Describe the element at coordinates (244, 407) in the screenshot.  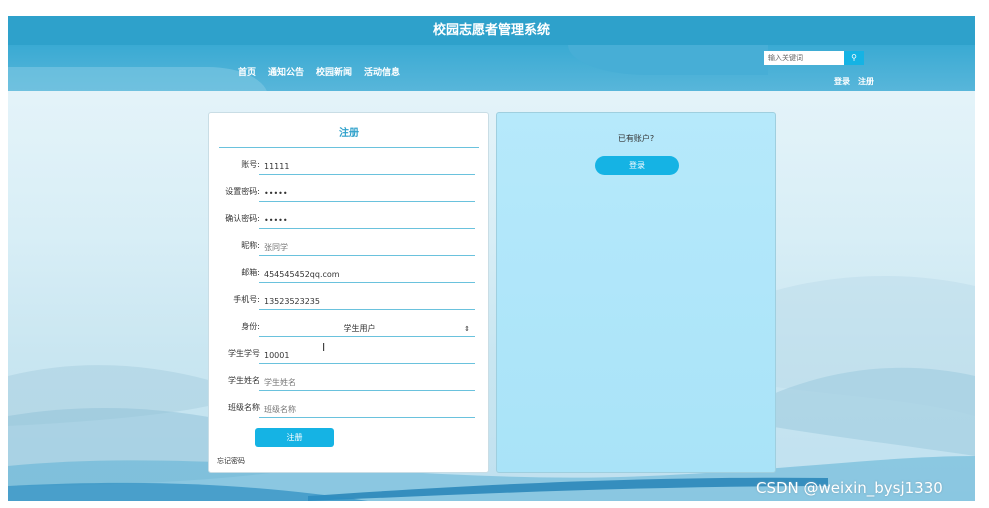
I see `class-name-label: 班级名称` at that location.